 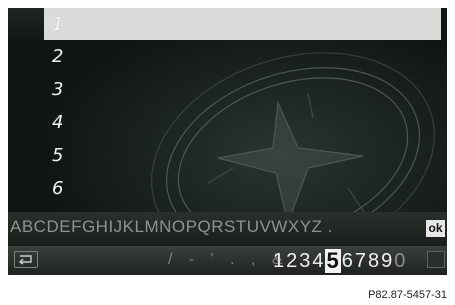 I want to click on list-item: 4, so click(x=227, y=122).